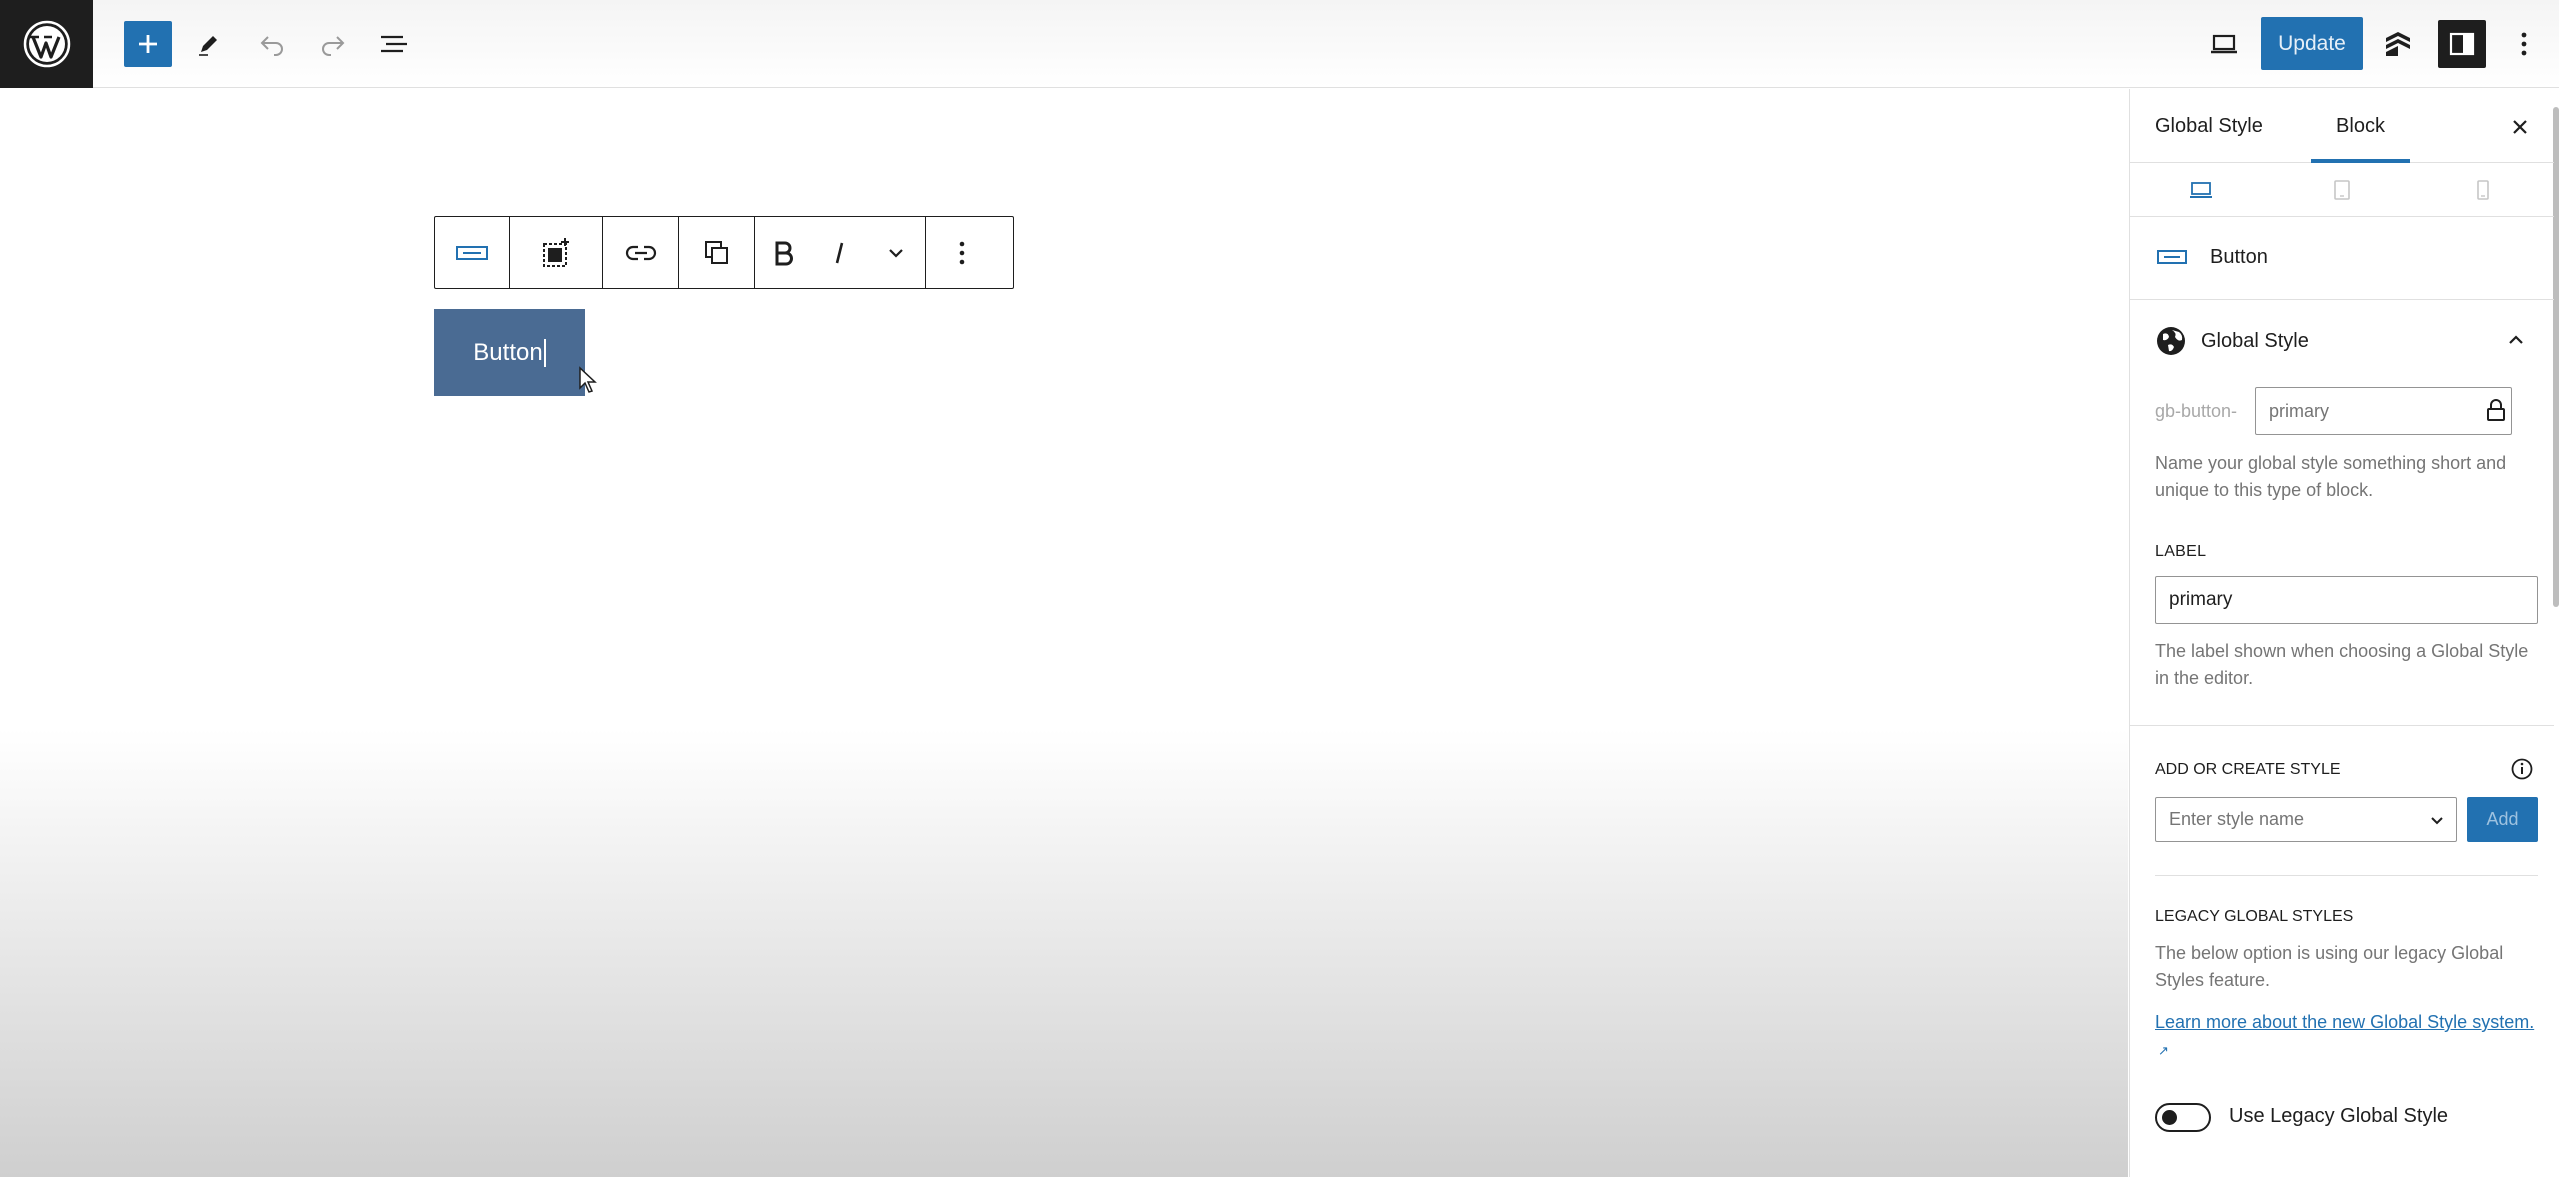 This screenshot has width=2559, height=1177. What do you see at coordinates (2360, 126) in the screenshot?
I see `tab-block: Block` at bounding box center [2360, 126].